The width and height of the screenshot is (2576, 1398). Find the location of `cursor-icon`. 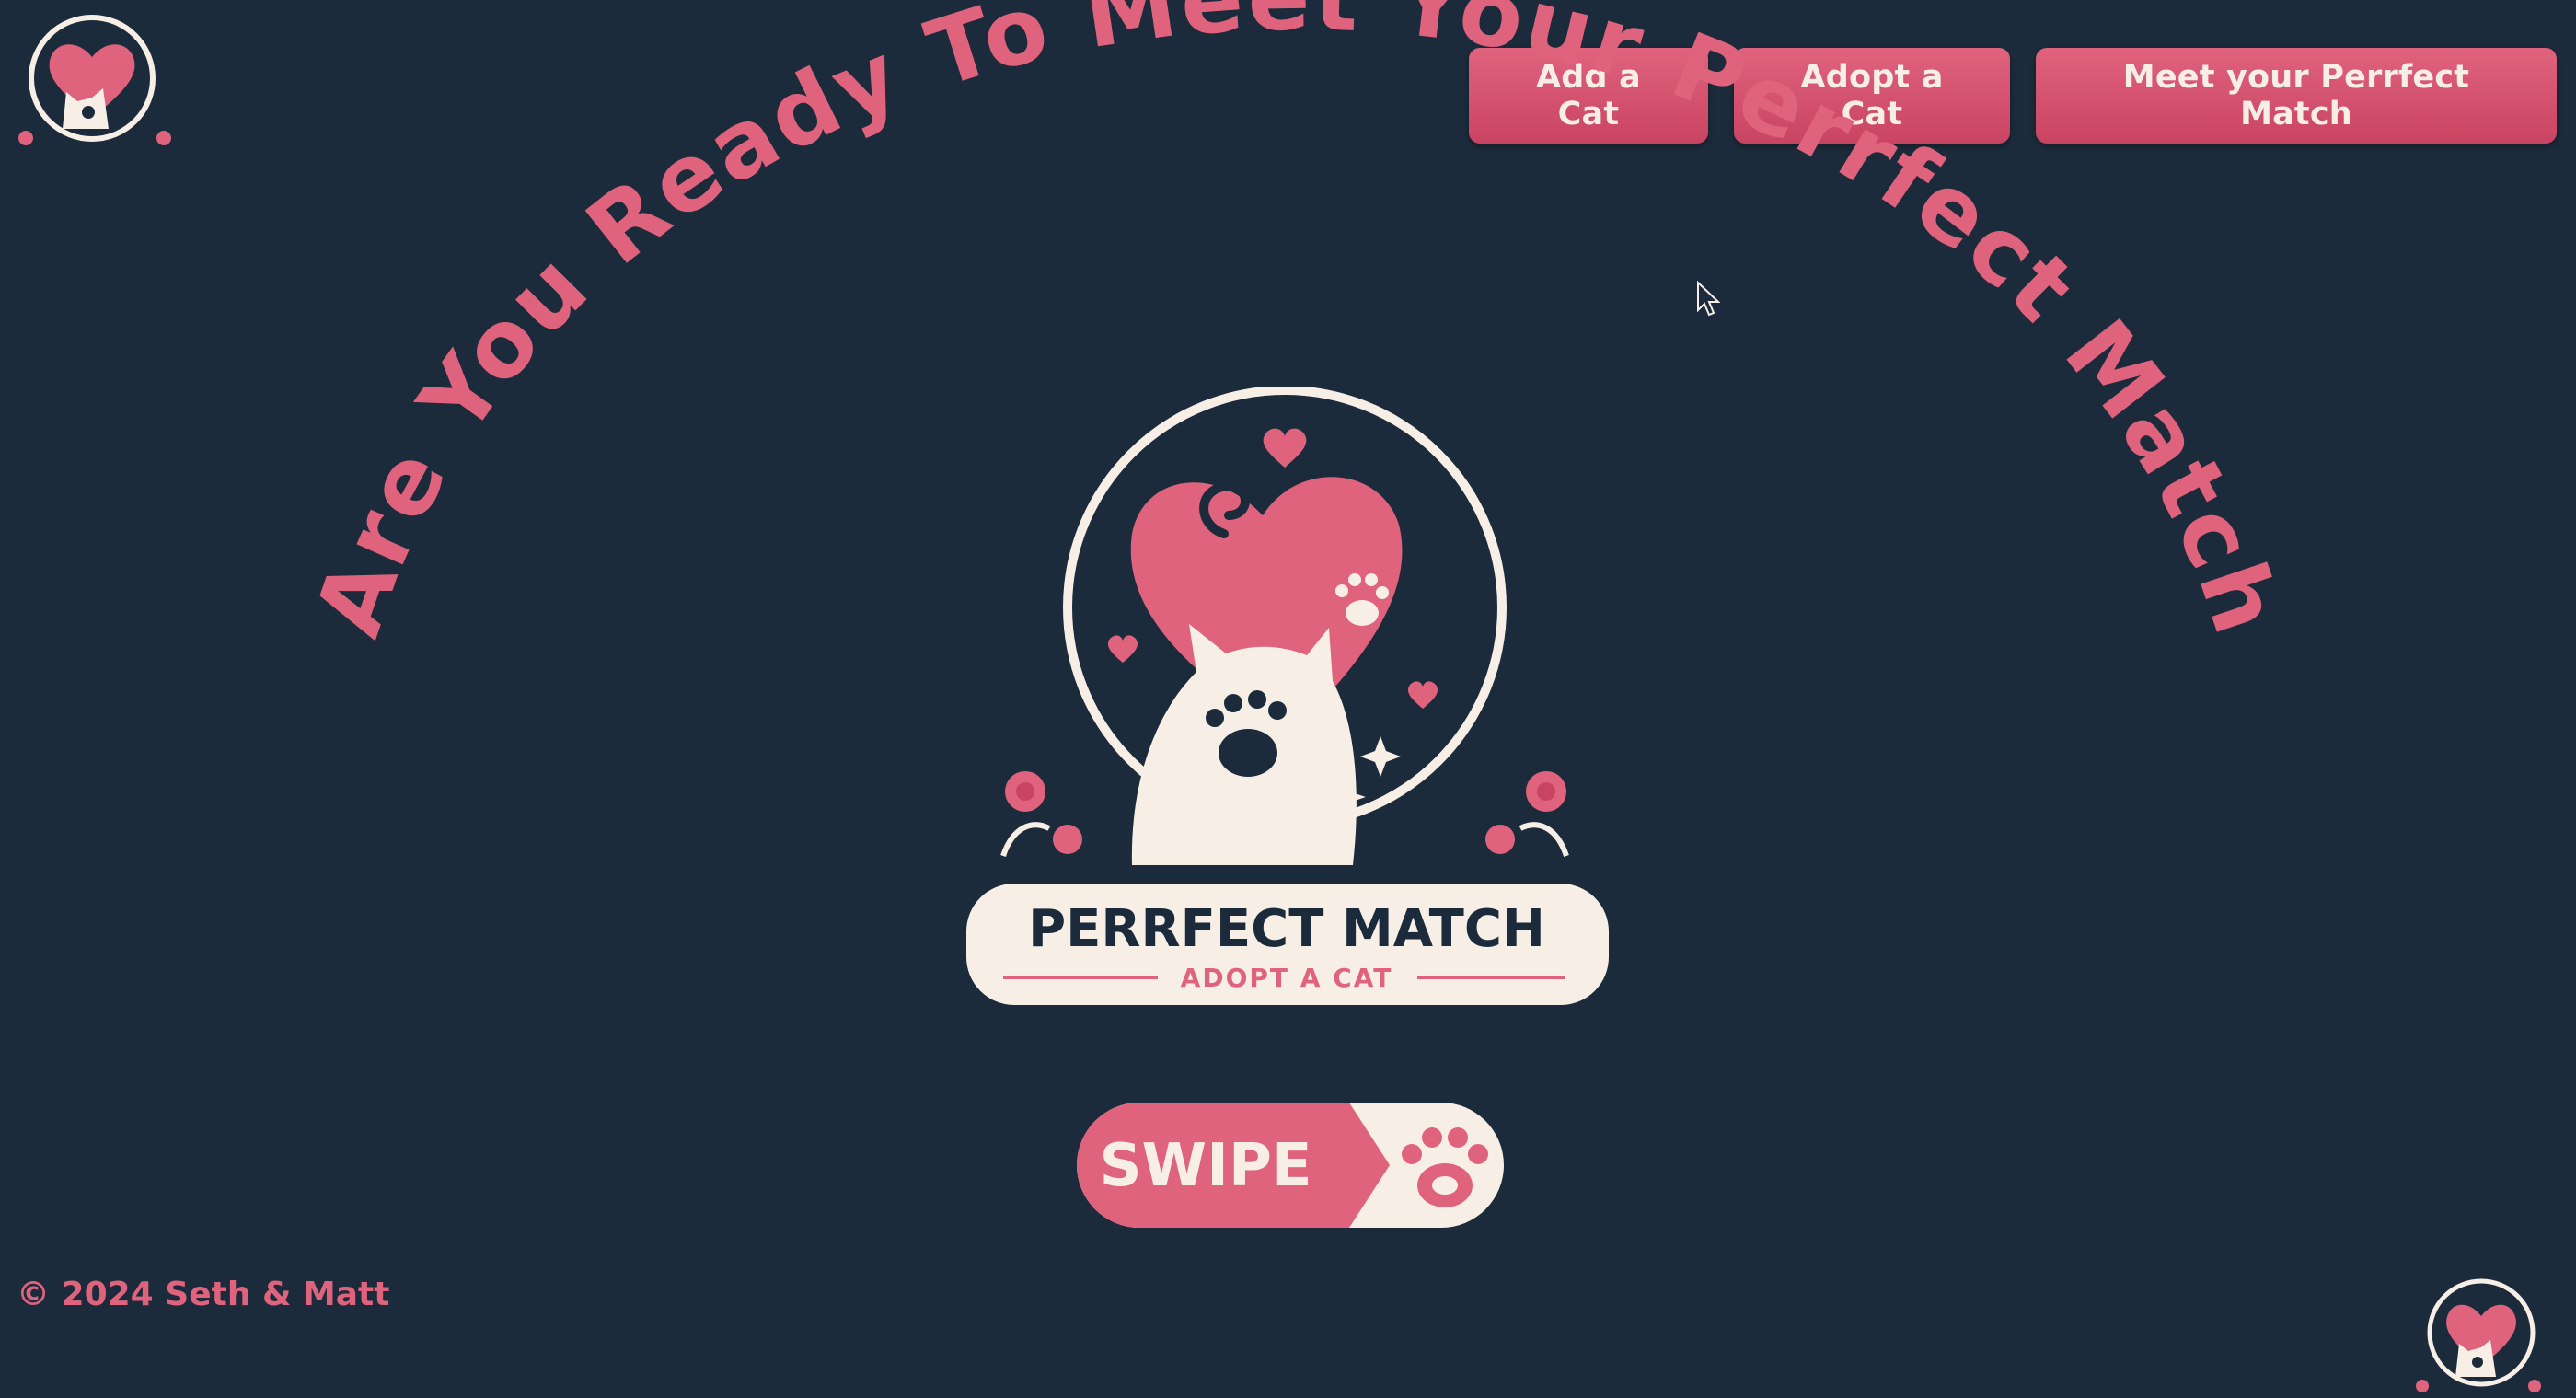

cursor-icon is located at coordinates (1708, 299).